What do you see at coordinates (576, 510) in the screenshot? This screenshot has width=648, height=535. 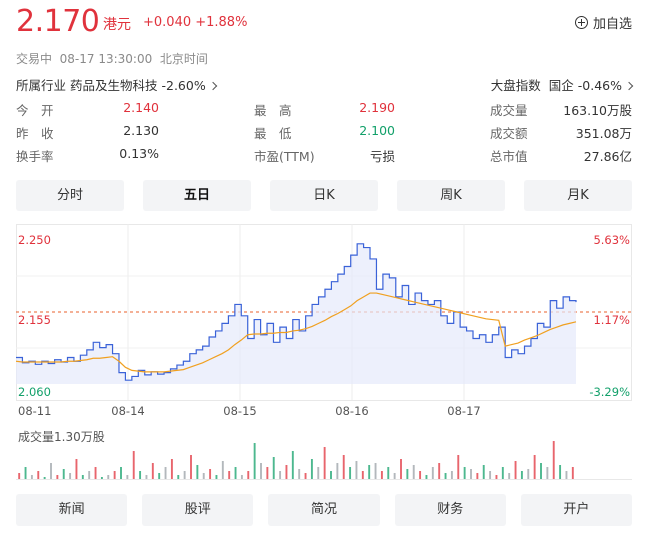 I see `bottom-nav-button: 开户` at bounding box center [576, 510].